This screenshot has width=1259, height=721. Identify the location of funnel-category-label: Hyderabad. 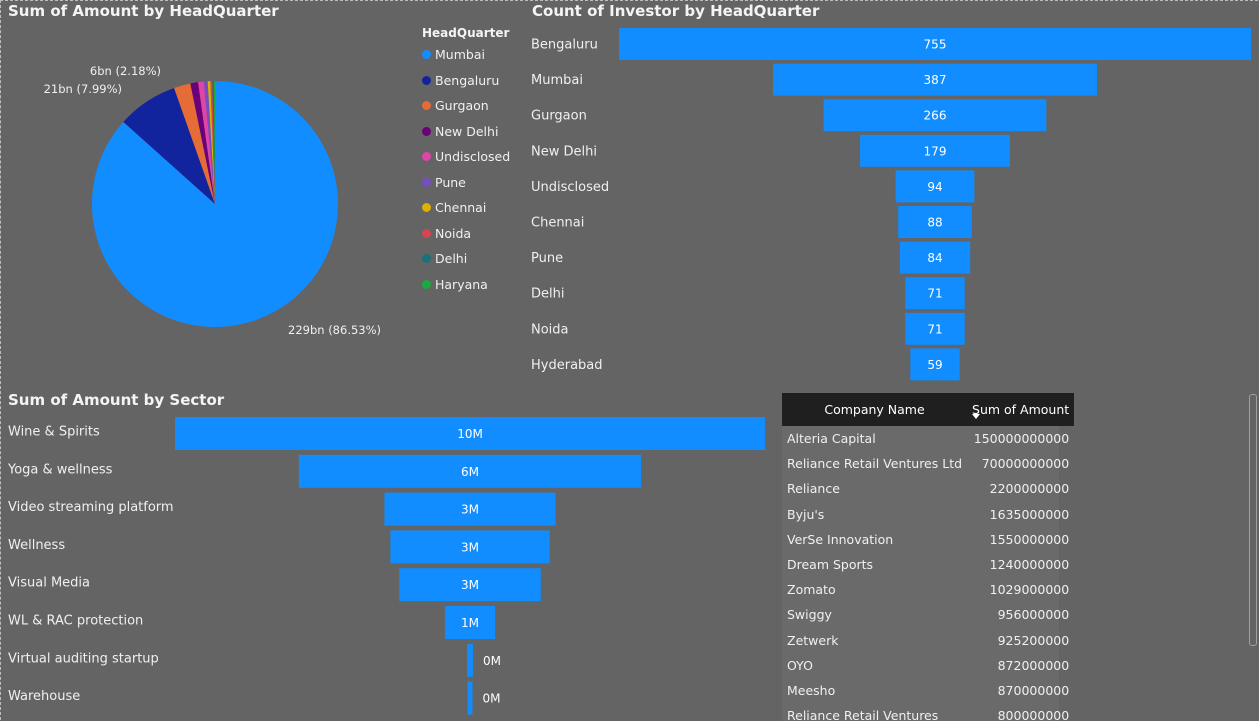
(567, 365).